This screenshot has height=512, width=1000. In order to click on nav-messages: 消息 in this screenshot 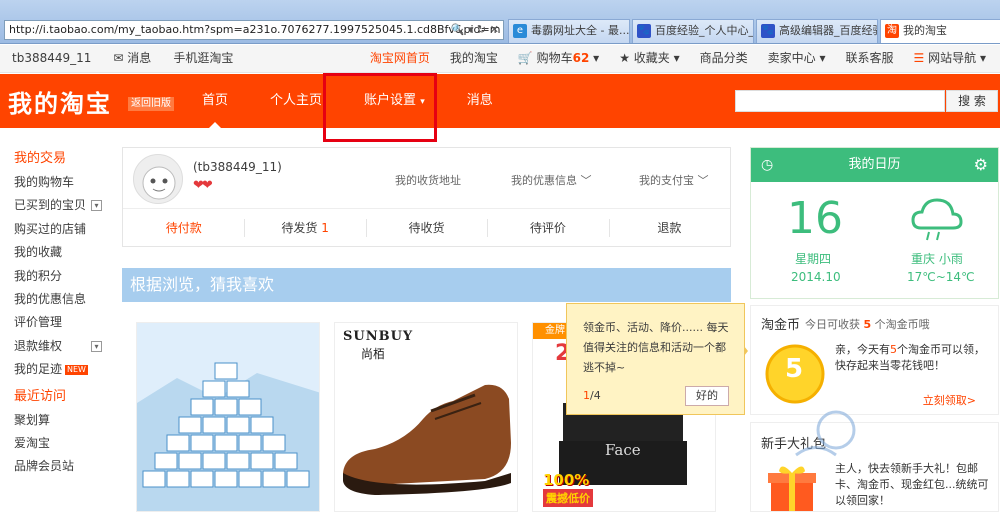, I will do `click(480, 101)`.